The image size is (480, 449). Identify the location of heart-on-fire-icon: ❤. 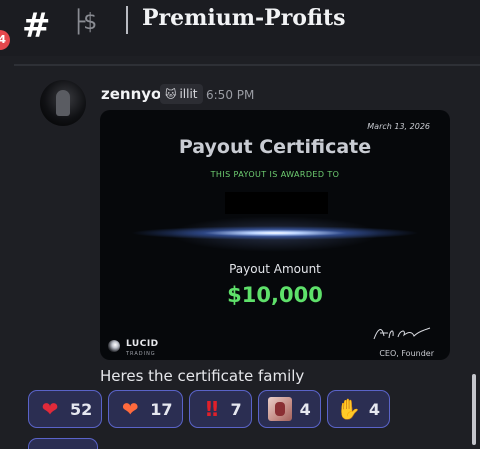
(130, 409).